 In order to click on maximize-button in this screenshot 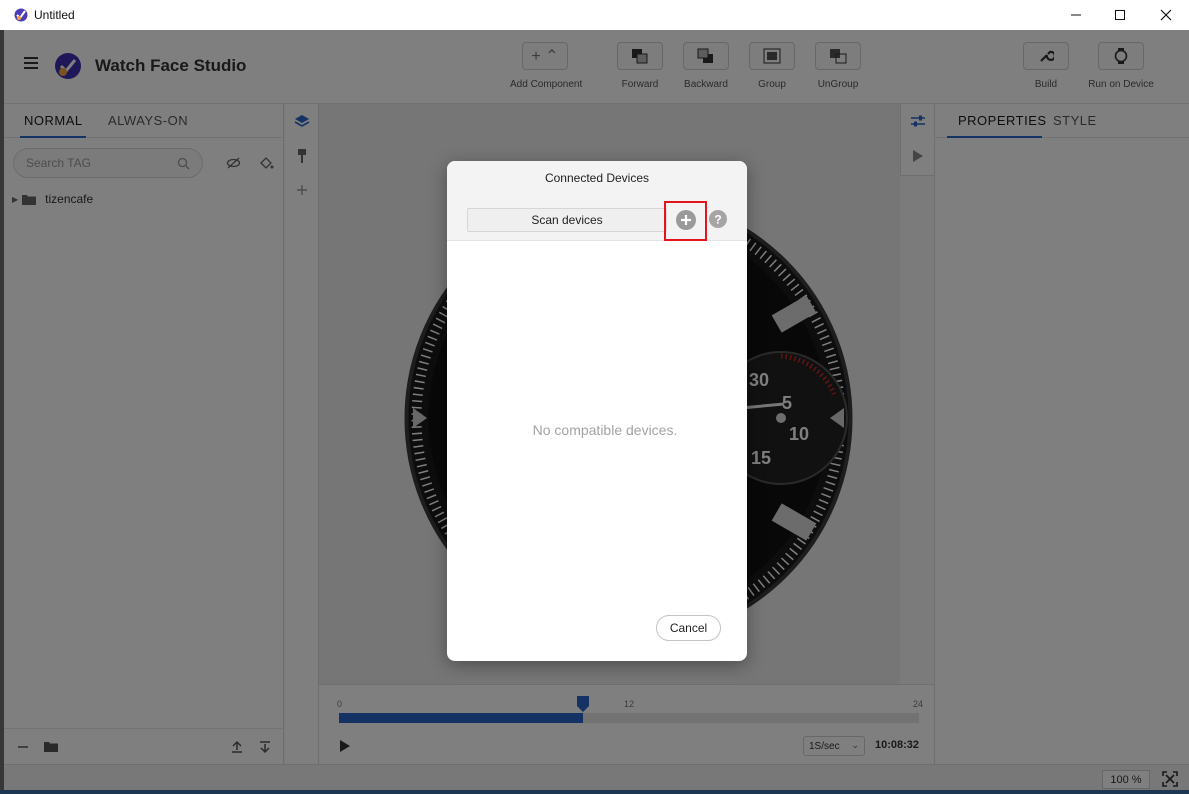, I will do `click(1120, 15)`.